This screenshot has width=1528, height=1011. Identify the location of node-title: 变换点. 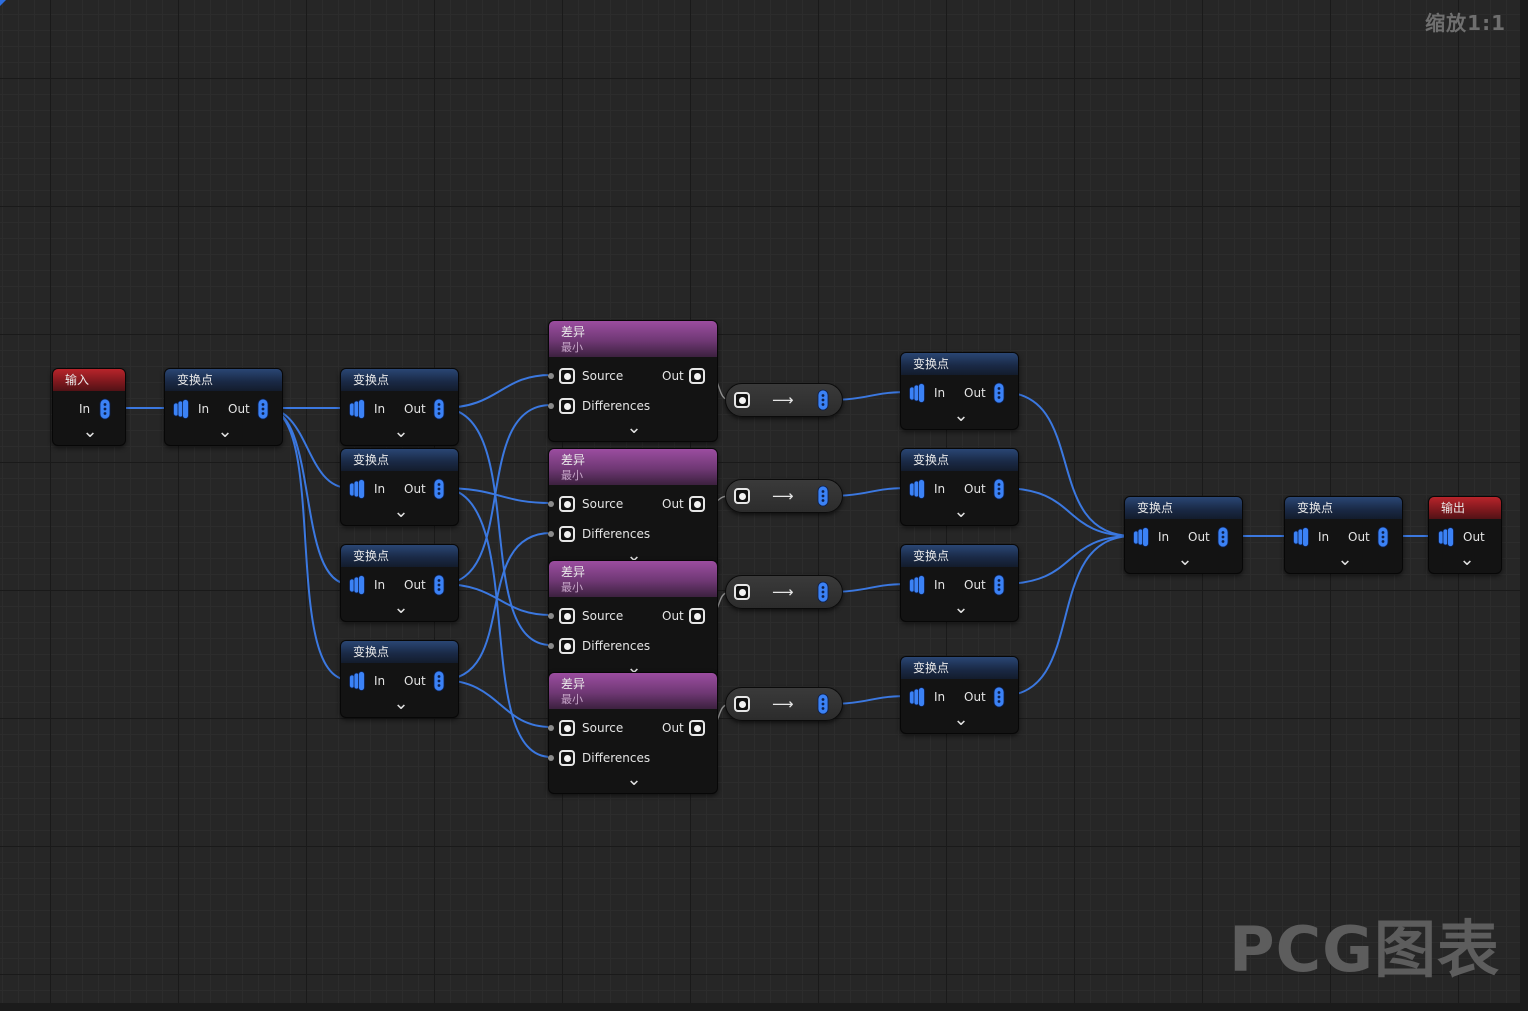
(959, 668).